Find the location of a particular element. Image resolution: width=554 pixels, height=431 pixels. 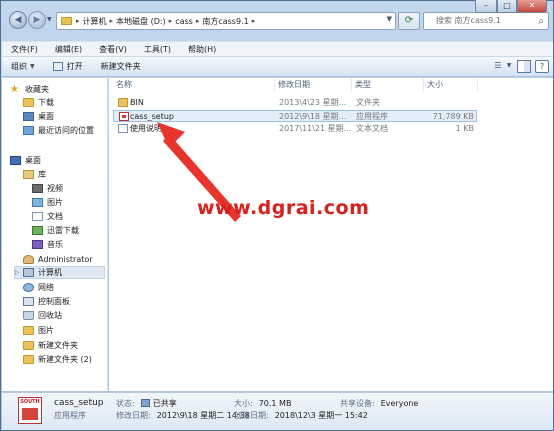

menu-view: 查看(V) is located at coordinates (112, 49).